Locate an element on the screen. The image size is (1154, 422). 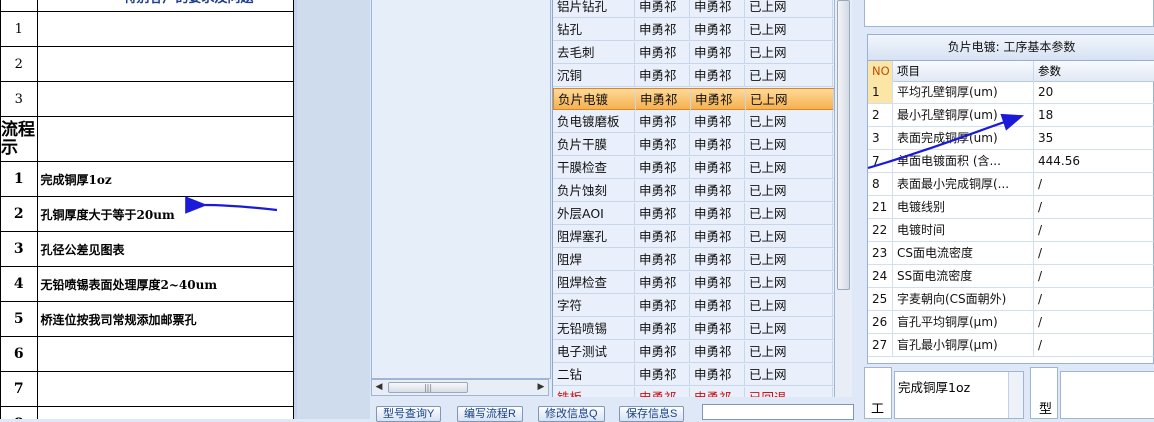
search-input is located at coordinates (778, 412).